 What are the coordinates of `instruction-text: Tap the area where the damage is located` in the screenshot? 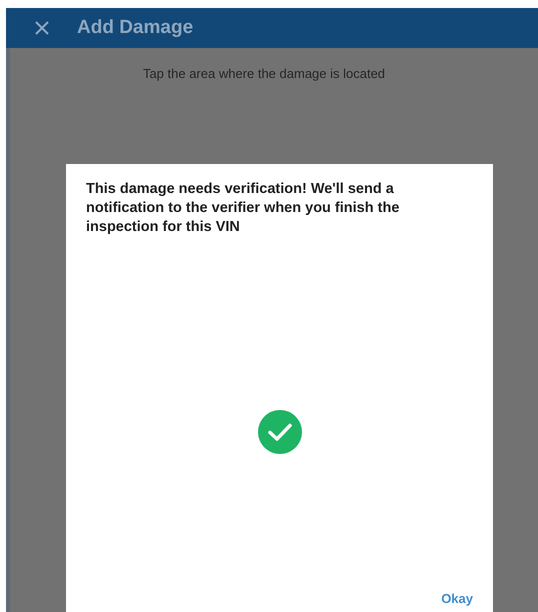 It's located at (264, 73).